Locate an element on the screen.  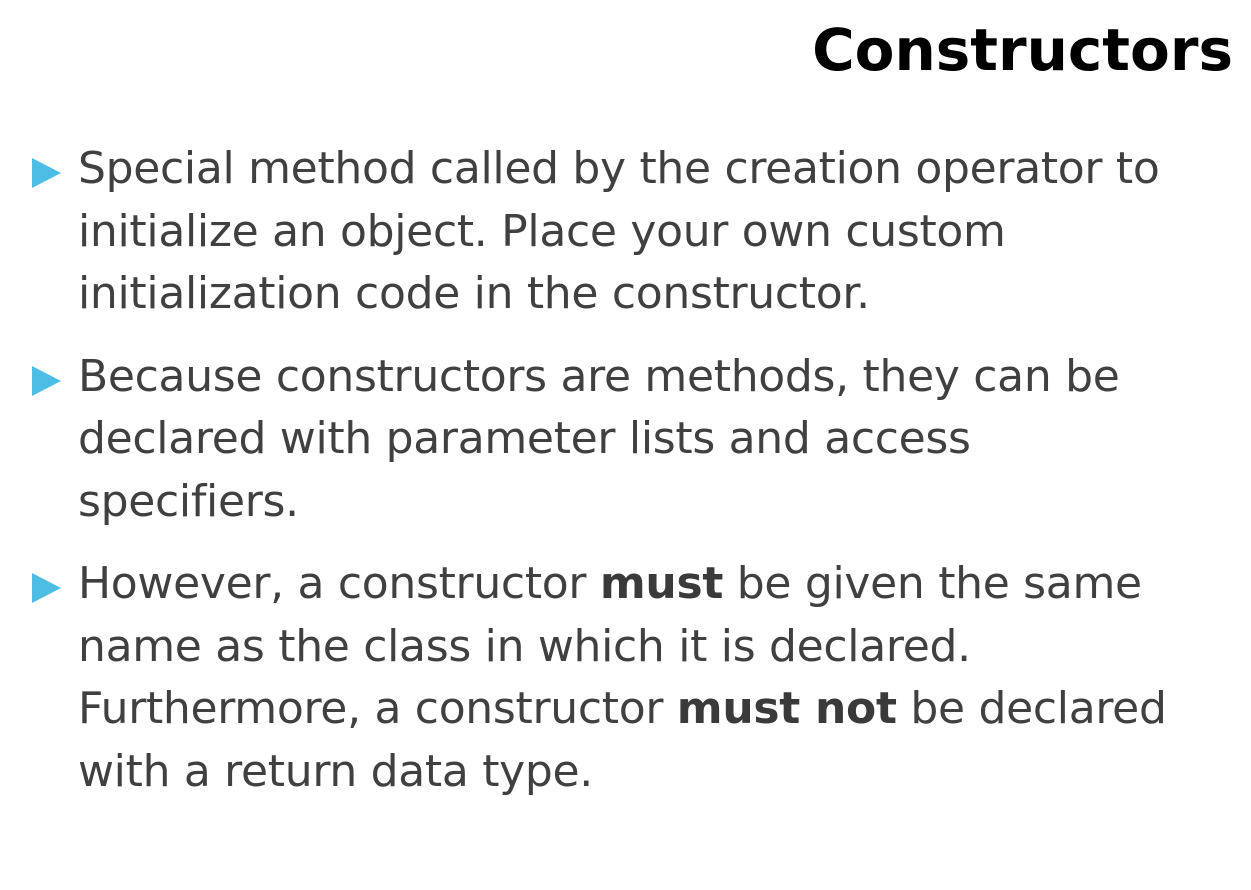
bullet-text-segment: However, a constructor is located at coordinates (339, 583).